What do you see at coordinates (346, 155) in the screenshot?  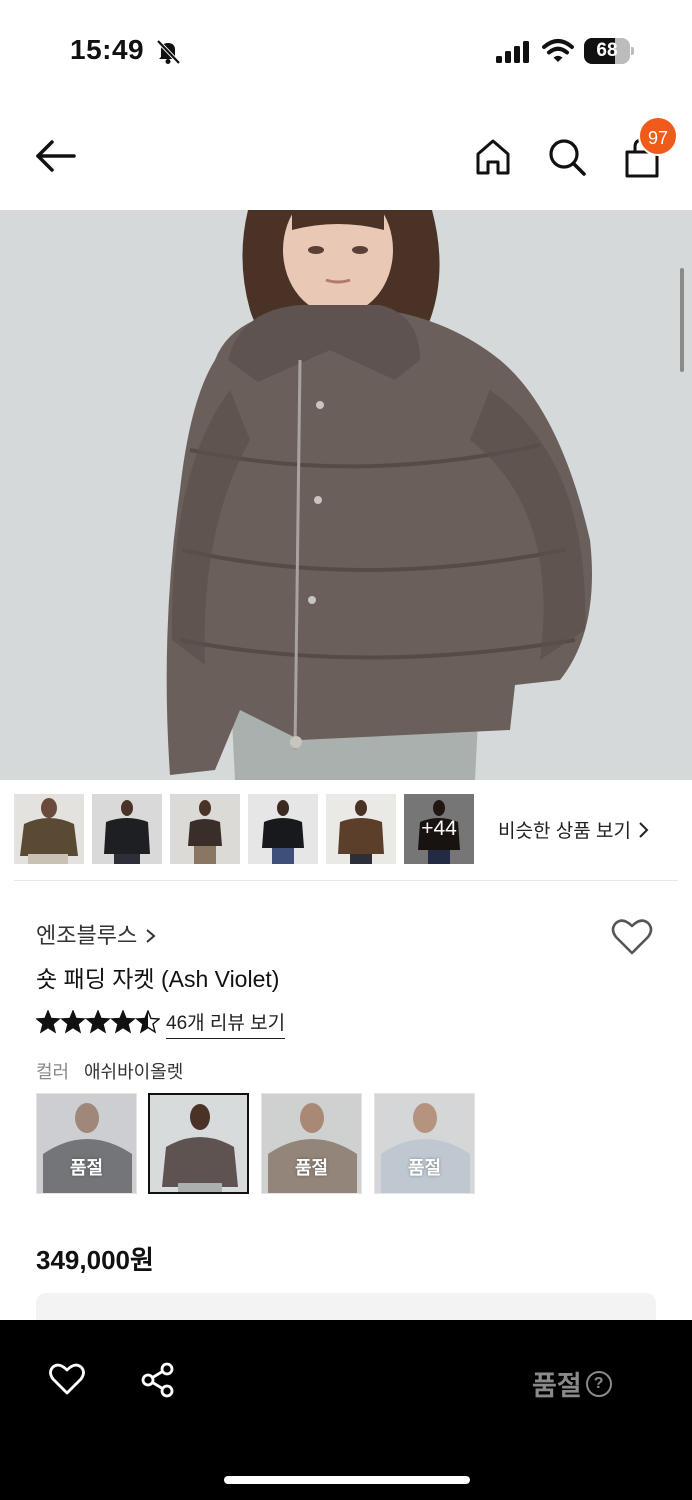 I see `top-nav: 97` at bounding box center [346, 155].